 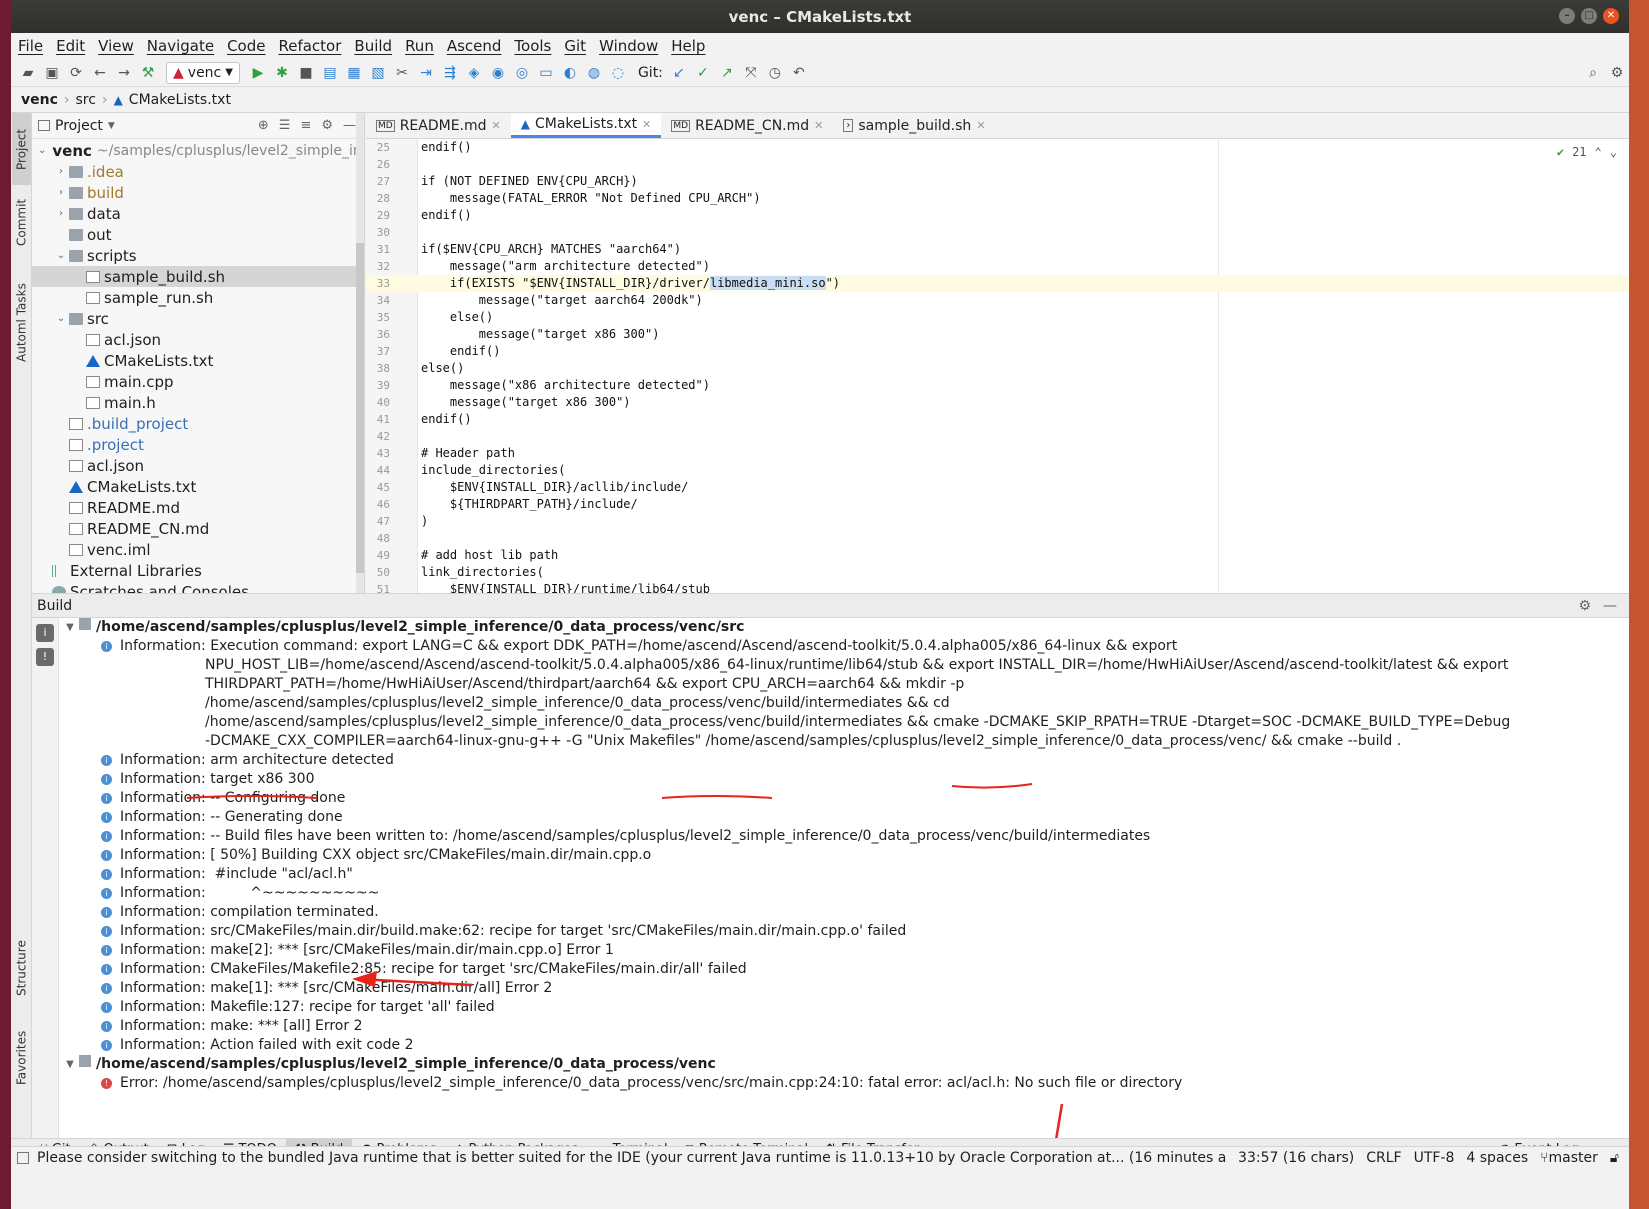 What do you see at coordinates (309, 46) in the screenshot?
I see `menu-refactor: Refactor` at bounding box center [309, 46].